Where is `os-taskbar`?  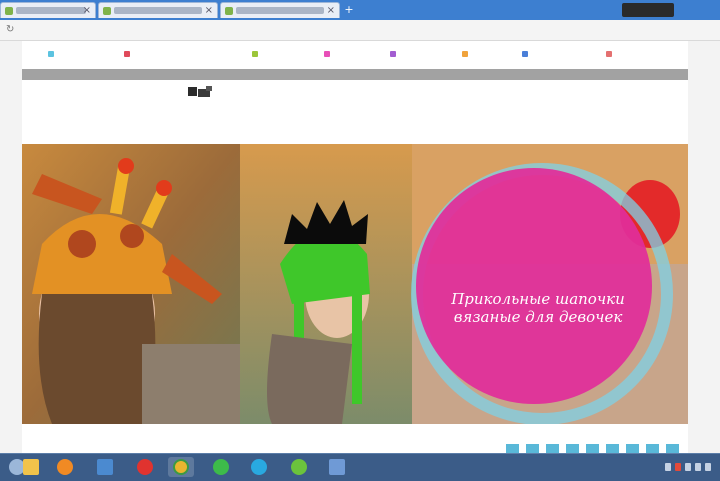
os-taskbar is located at coordinates (360, 467).